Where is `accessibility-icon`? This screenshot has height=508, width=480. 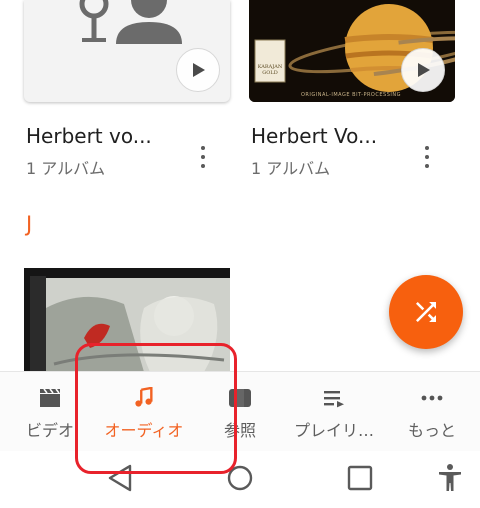 accessibility-icon is located at coordinates (450, 478).